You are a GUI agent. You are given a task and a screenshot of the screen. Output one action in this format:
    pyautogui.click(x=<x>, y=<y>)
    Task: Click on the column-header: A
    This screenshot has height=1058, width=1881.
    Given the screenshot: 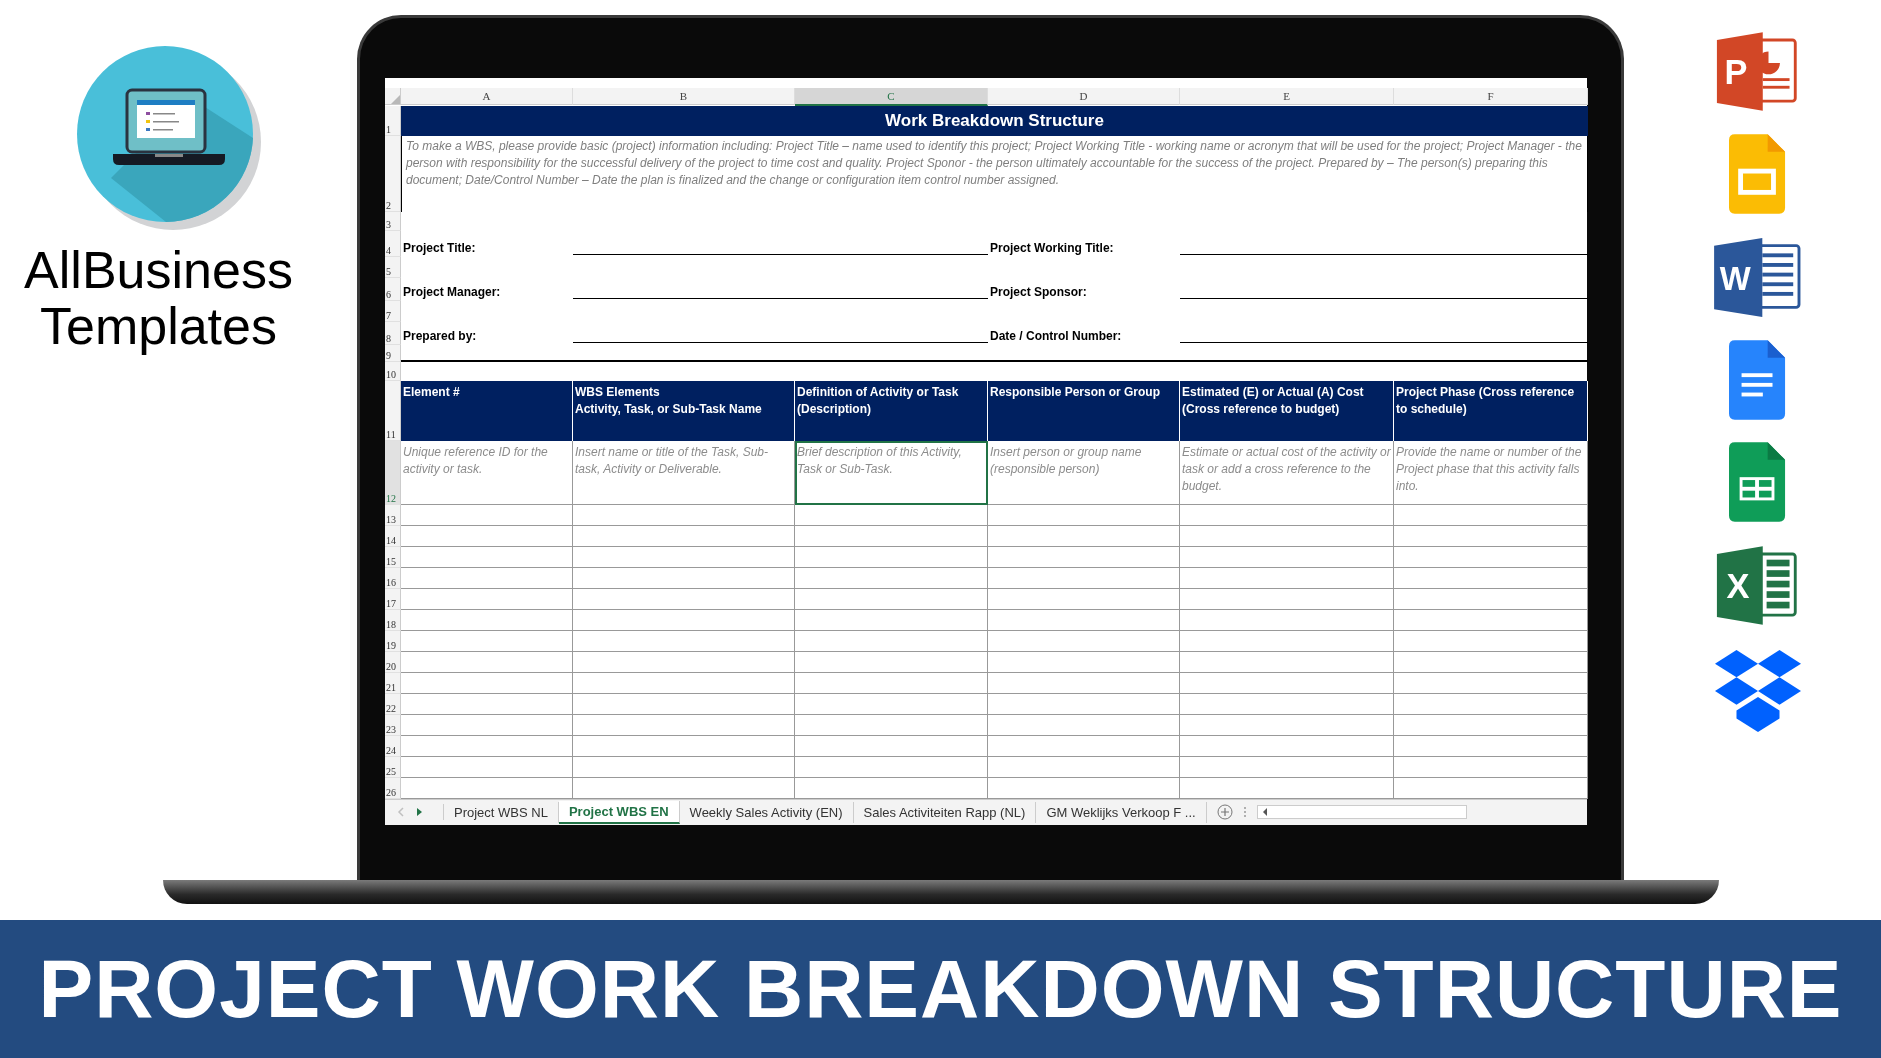 What is the action you would take?
    pyautogui.click(x=487, y=96)
    